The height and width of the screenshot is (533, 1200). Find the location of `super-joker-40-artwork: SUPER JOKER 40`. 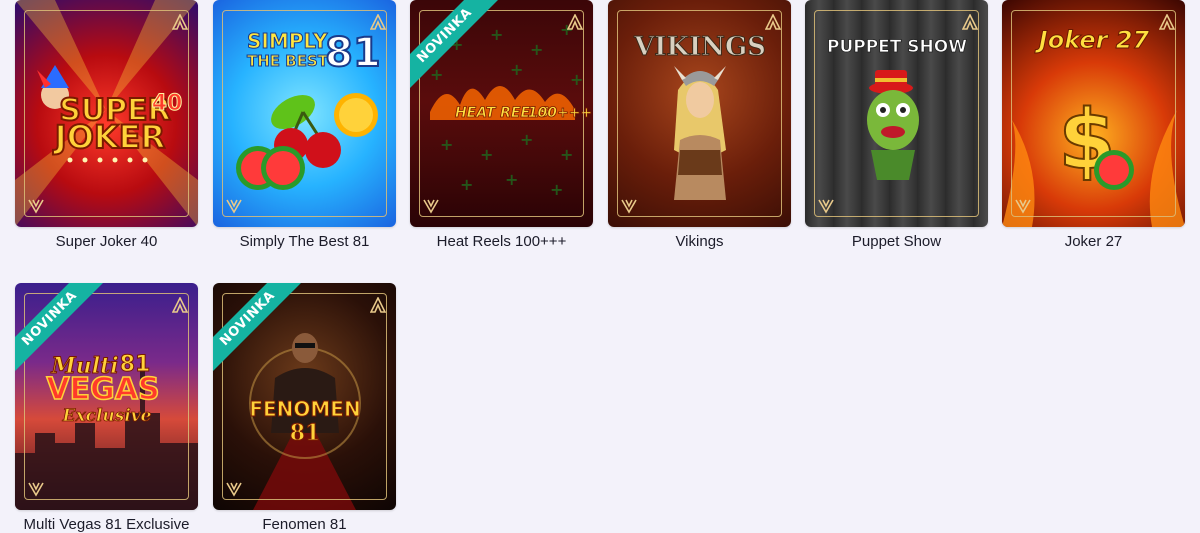

super-joker-40-artwork: SUPER JOKER 40 is located at coordinates (106, 113).